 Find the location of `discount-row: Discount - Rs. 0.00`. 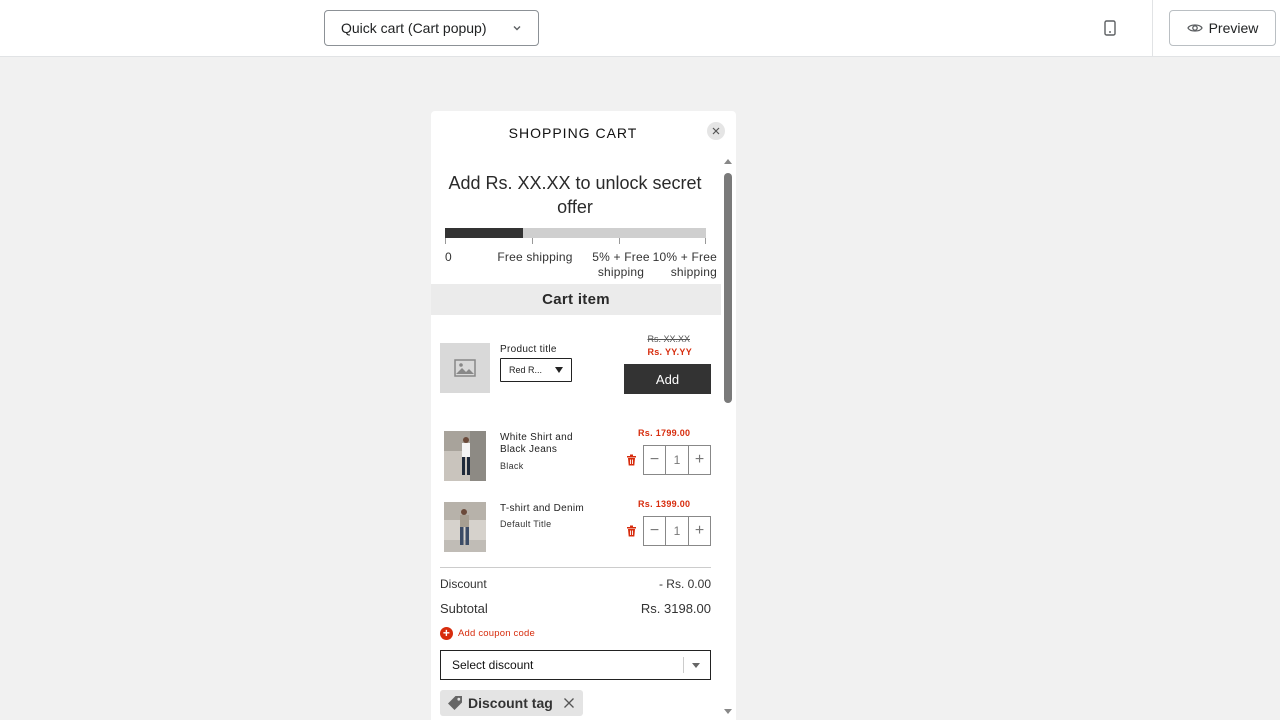

discount-row: Discount - Rs. 0.00 is located at coordinates (575, 584).